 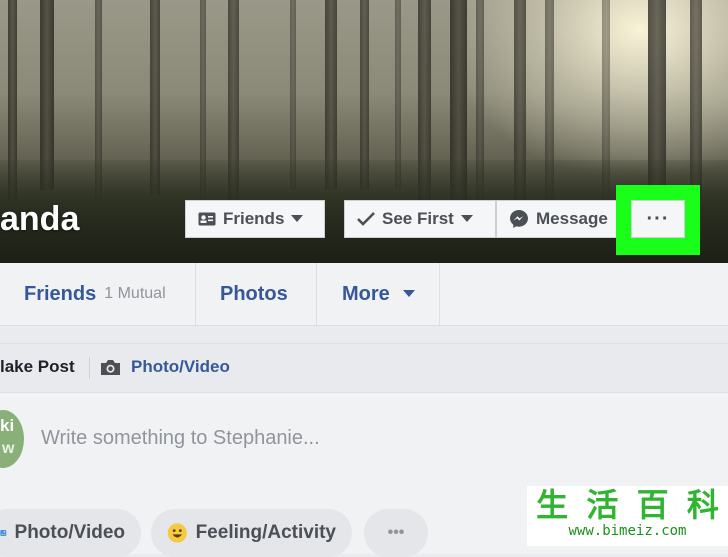 I want to click on watermark: 生 活 百 科 www.bimeiz.com, so click(x=627, y=516).